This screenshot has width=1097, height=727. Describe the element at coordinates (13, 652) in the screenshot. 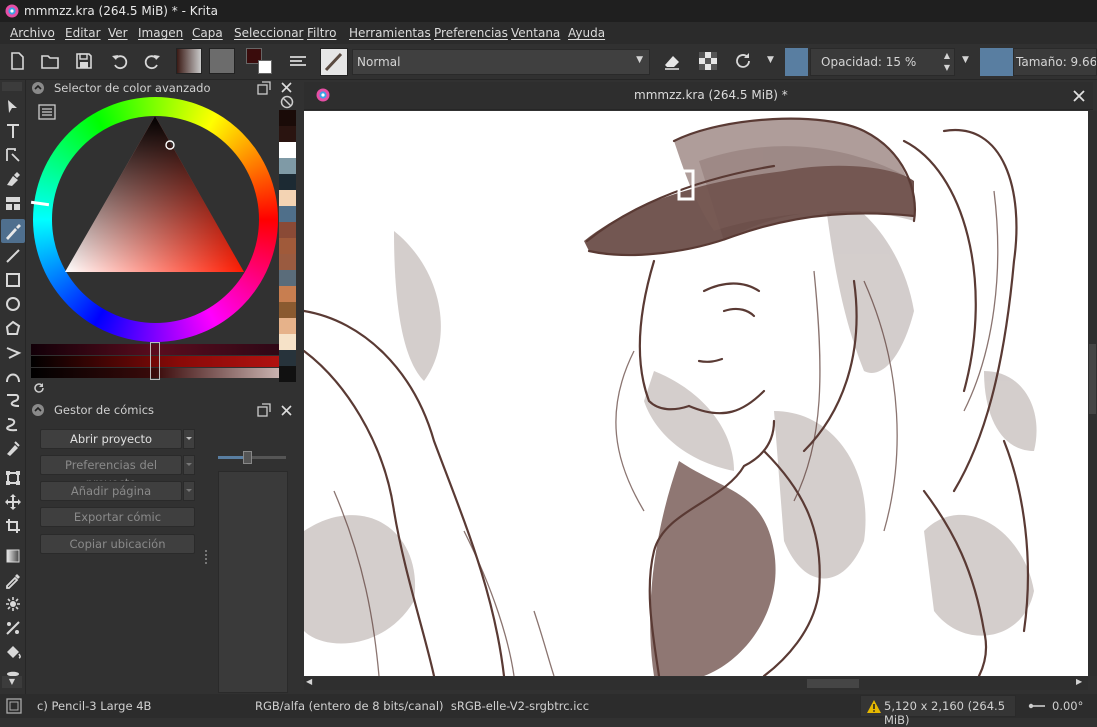

I see `fill-tool-icon` at that location.